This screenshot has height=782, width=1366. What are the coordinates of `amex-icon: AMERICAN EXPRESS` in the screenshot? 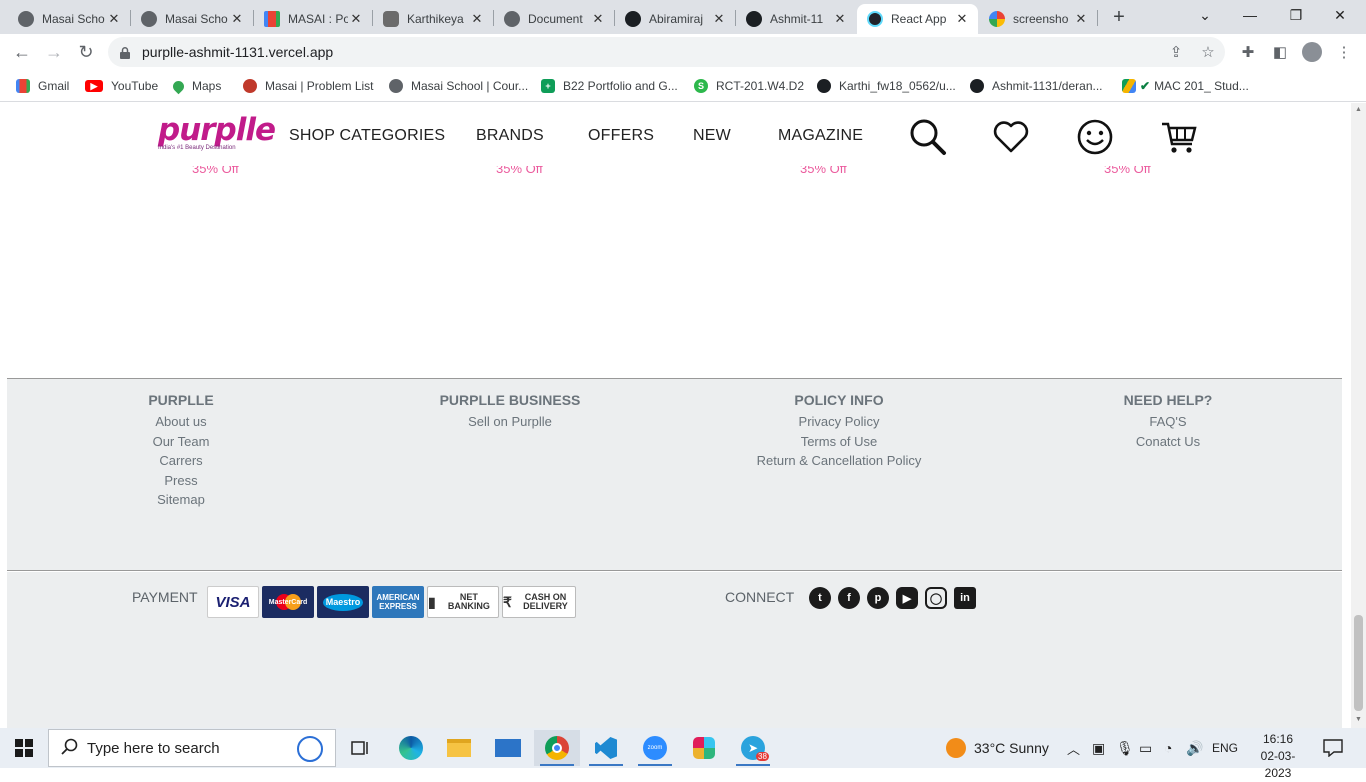 It's located at (398, 602).